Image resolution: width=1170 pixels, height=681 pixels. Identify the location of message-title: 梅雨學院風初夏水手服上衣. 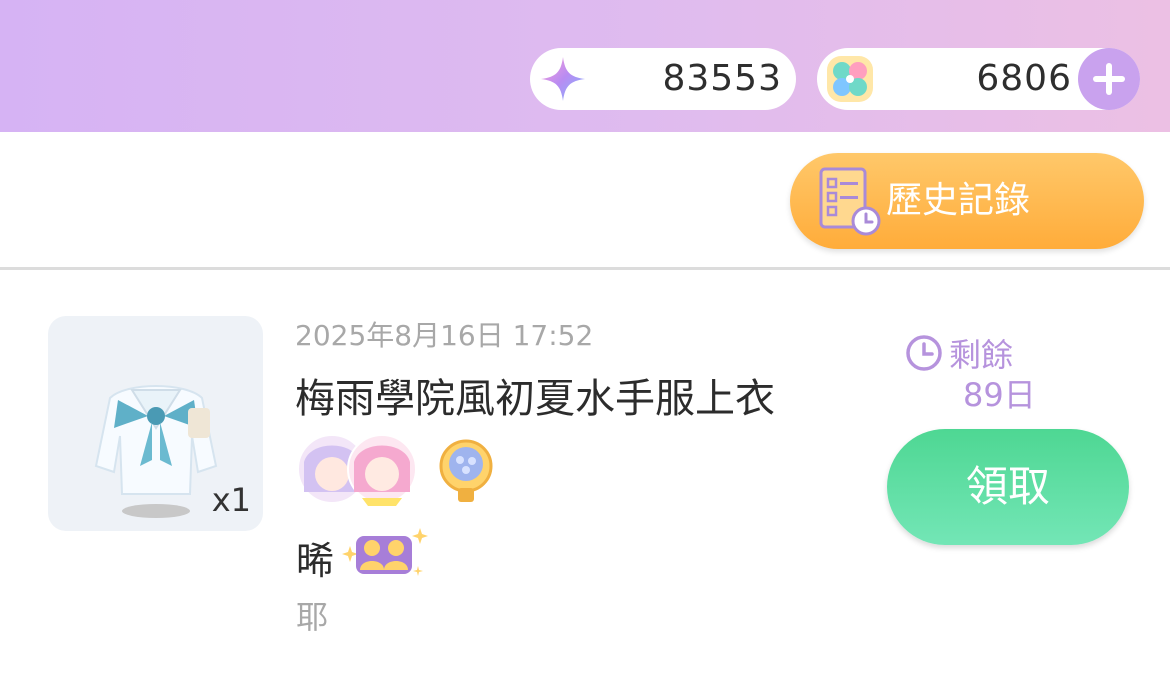
(535, 399).